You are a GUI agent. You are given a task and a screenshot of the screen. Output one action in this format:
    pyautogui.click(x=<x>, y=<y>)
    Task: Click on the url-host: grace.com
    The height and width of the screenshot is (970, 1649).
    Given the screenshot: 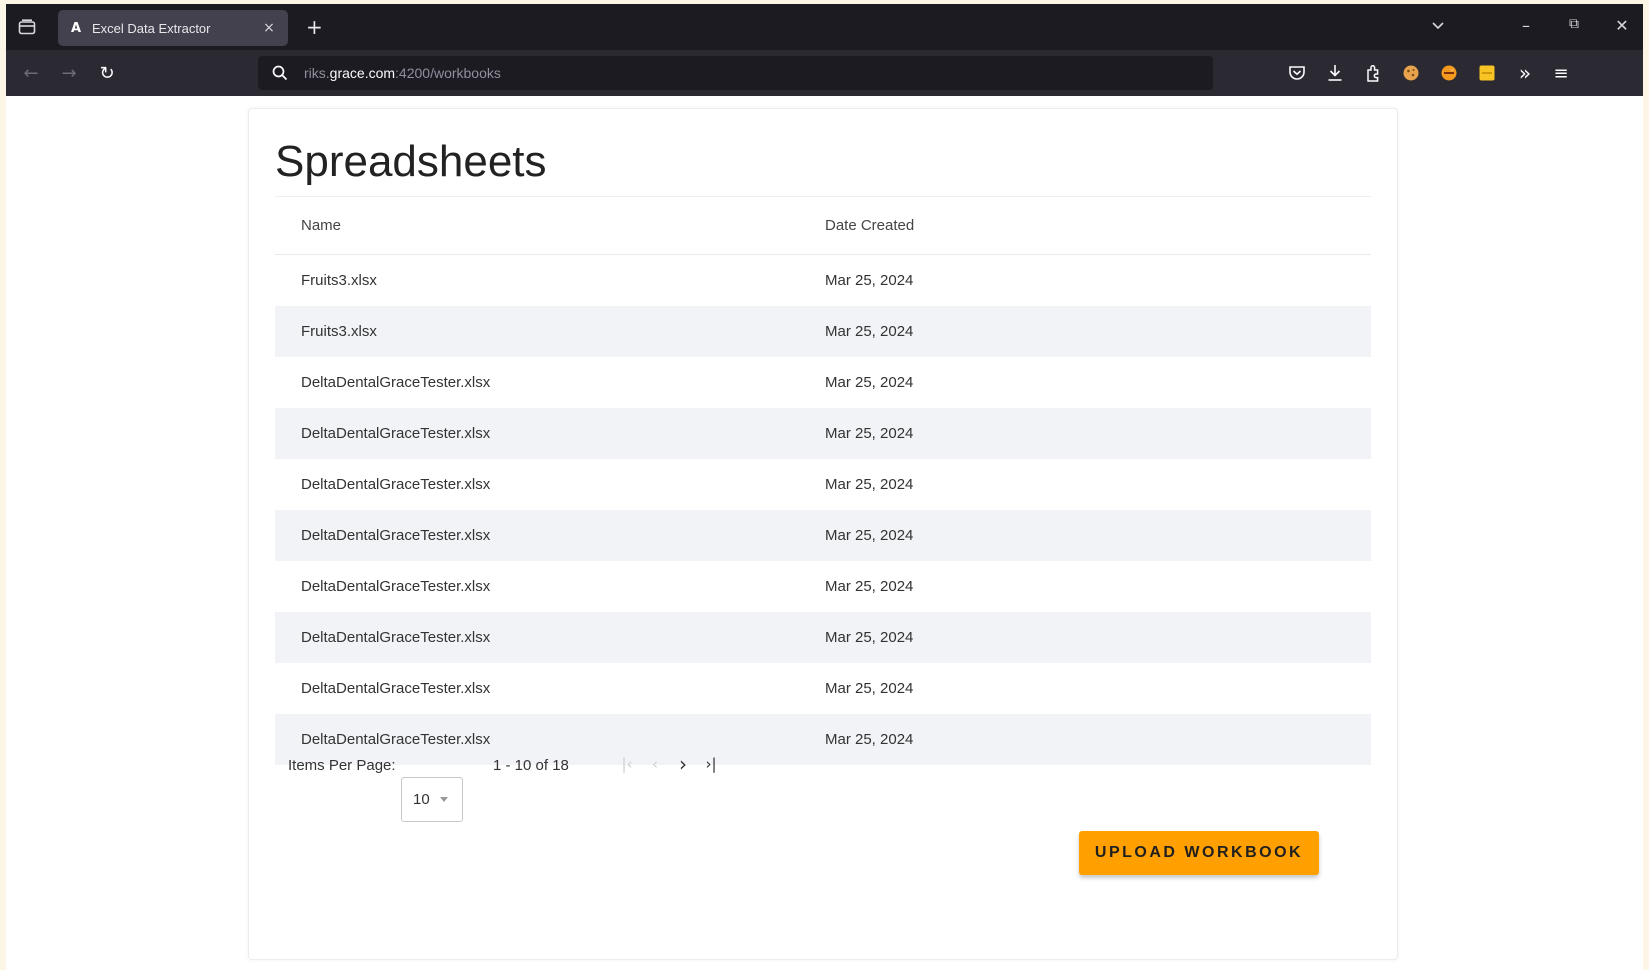 What is the action you would take?
    pyautogui.click(x=362, y=73)
    